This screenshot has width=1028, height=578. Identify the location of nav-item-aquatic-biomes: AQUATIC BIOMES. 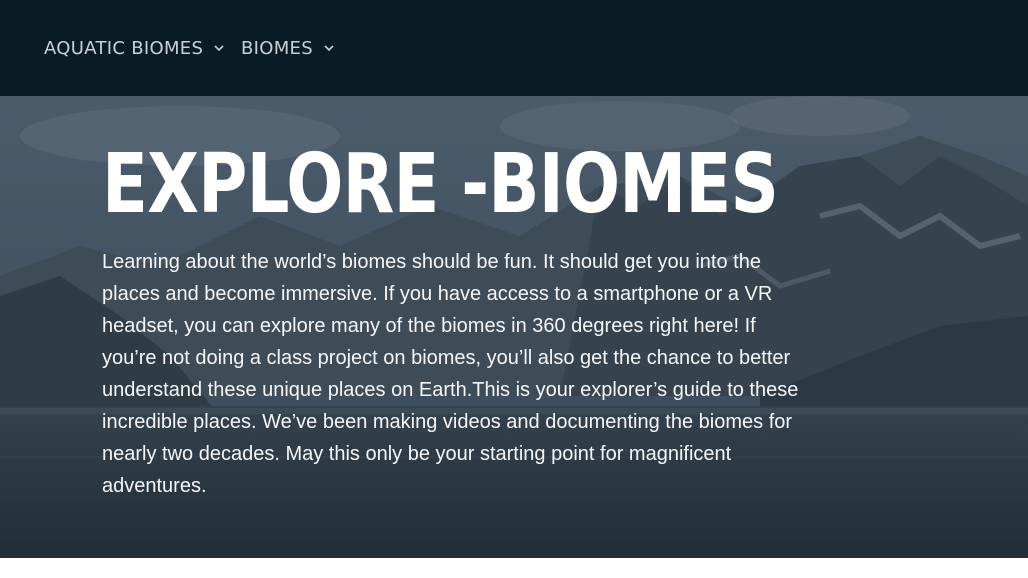
(134, 48).